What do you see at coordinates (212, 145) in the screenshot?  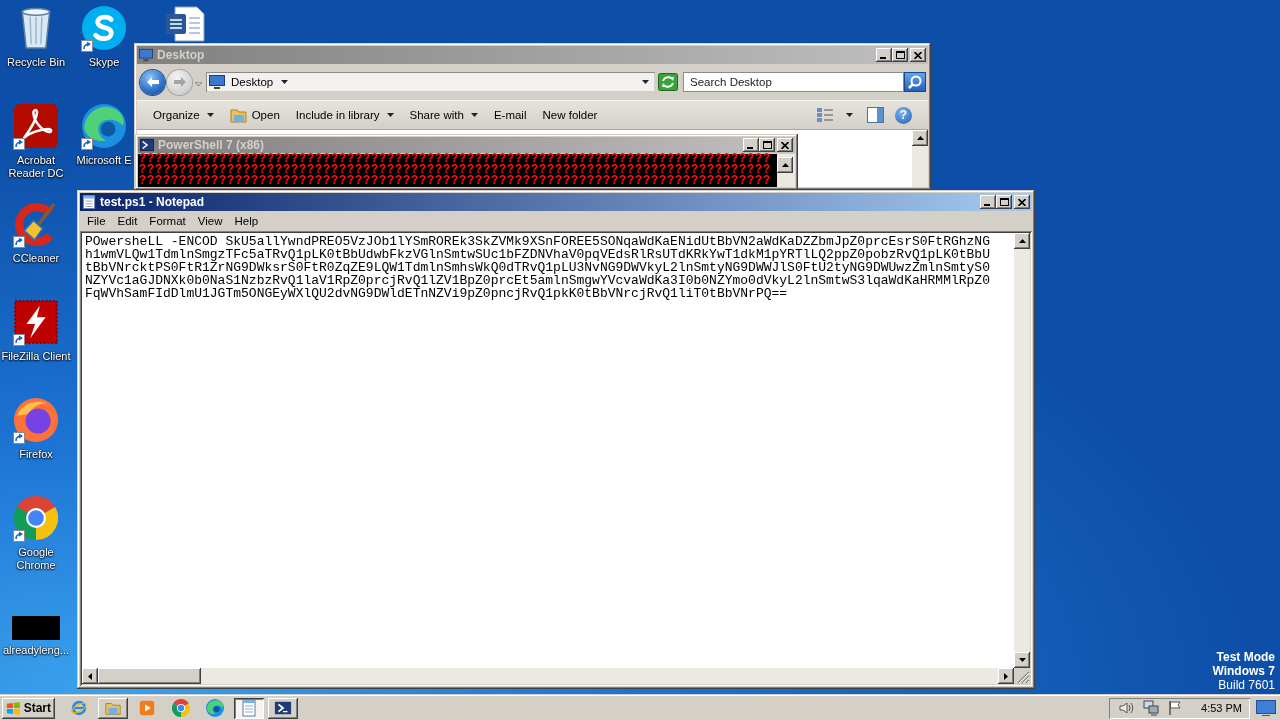 I see `window-title: PowerShell 7 (x86)` at bounding box center [212, 145].